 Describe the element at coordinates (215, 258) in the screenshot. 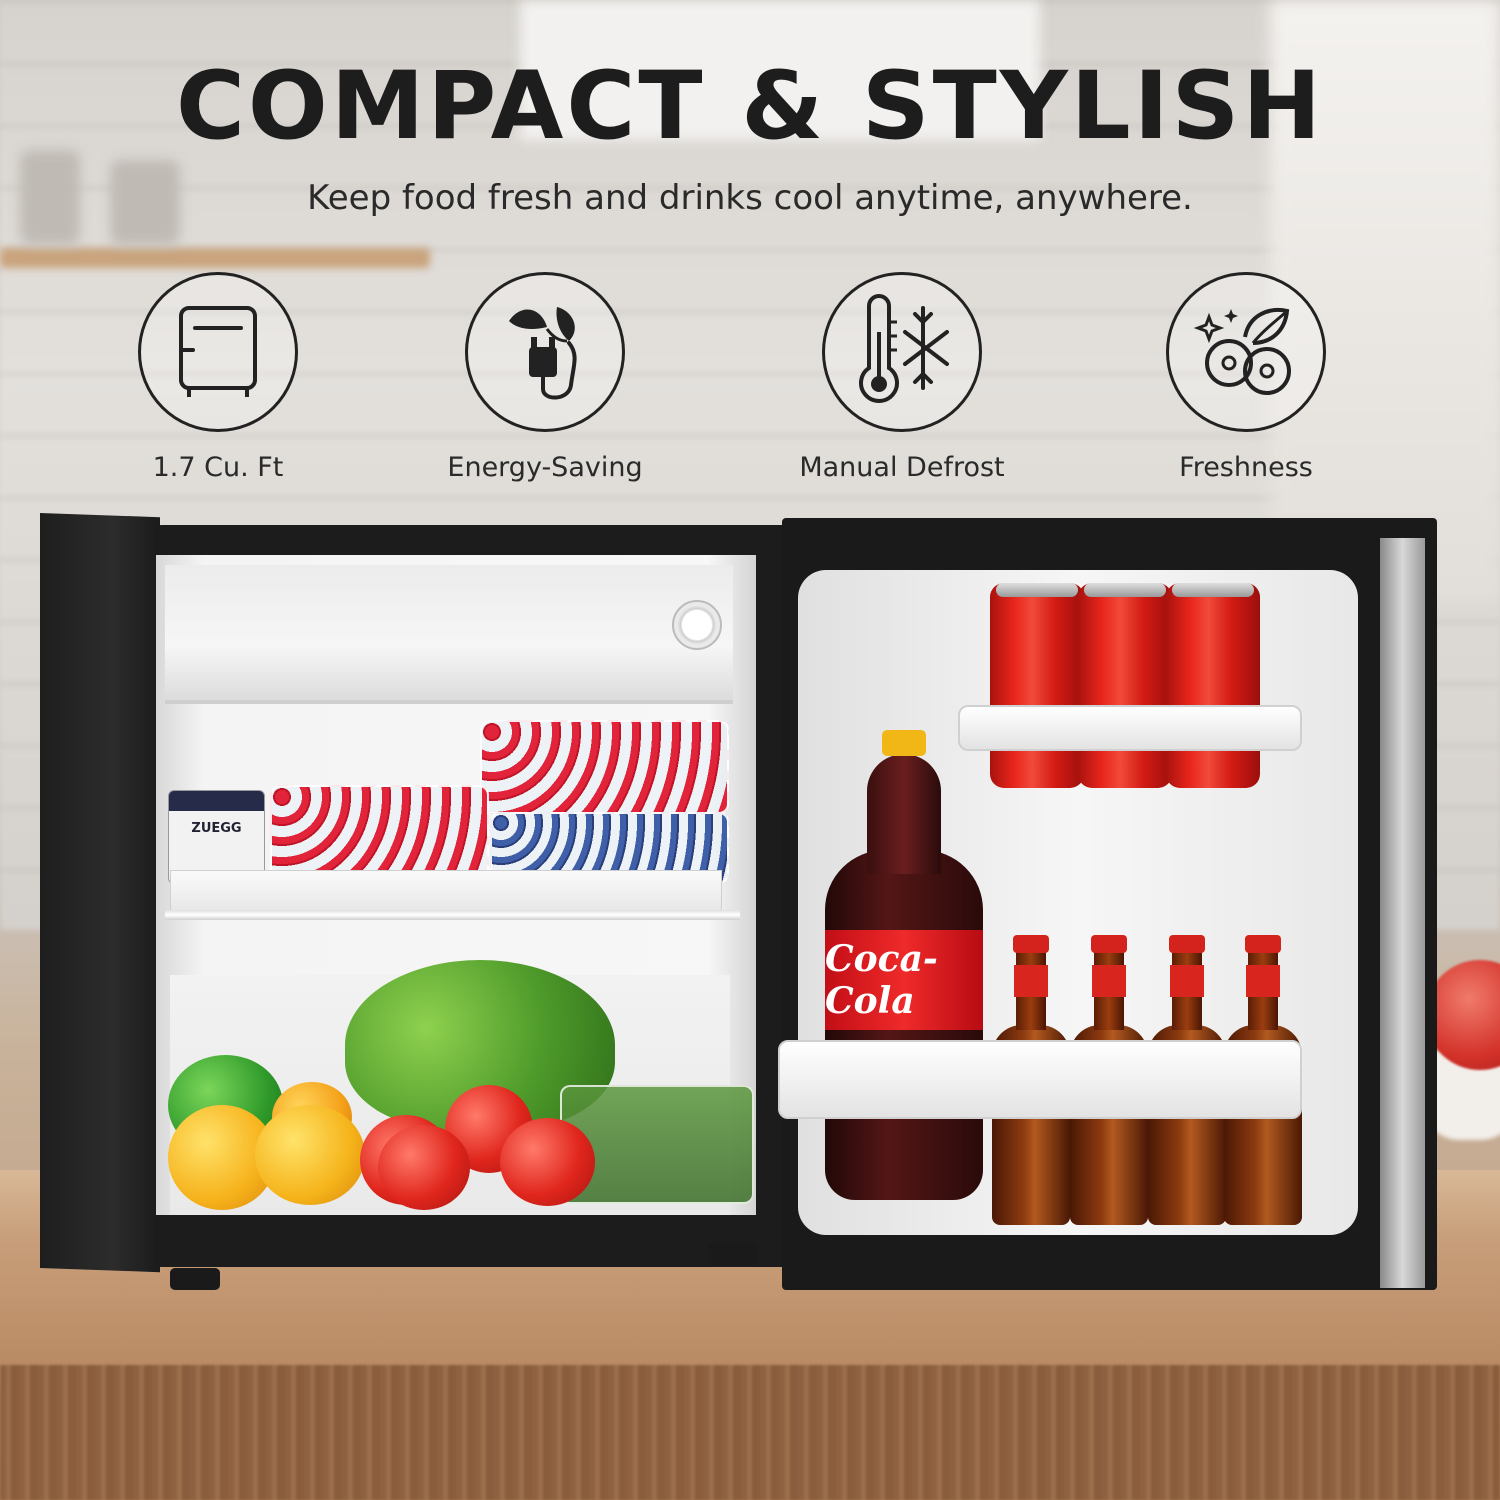

I see `background-shelf` at that location.